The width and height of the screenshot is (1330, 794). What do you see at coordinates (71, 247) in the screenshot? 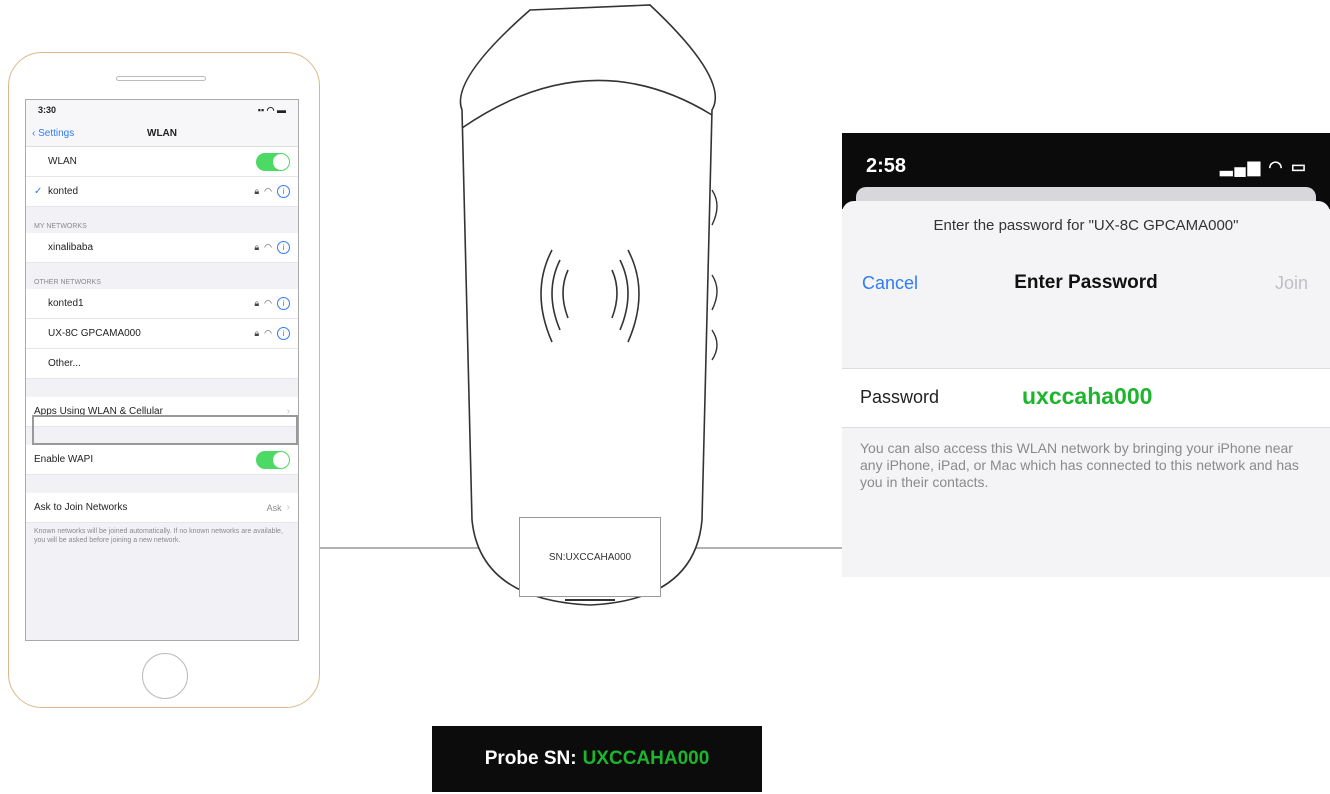
I see `network-name: xinalibaba` at bounding box center [71, 247].